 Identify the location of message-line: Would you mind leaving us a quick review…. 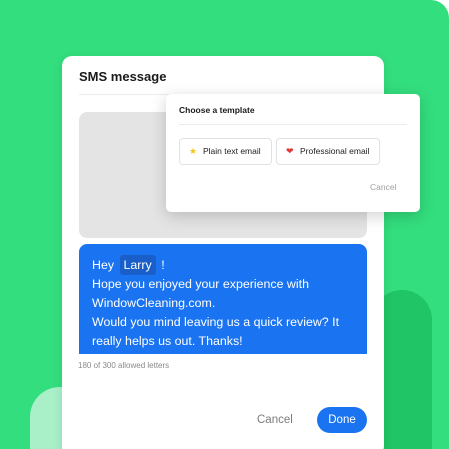
(216, 322).